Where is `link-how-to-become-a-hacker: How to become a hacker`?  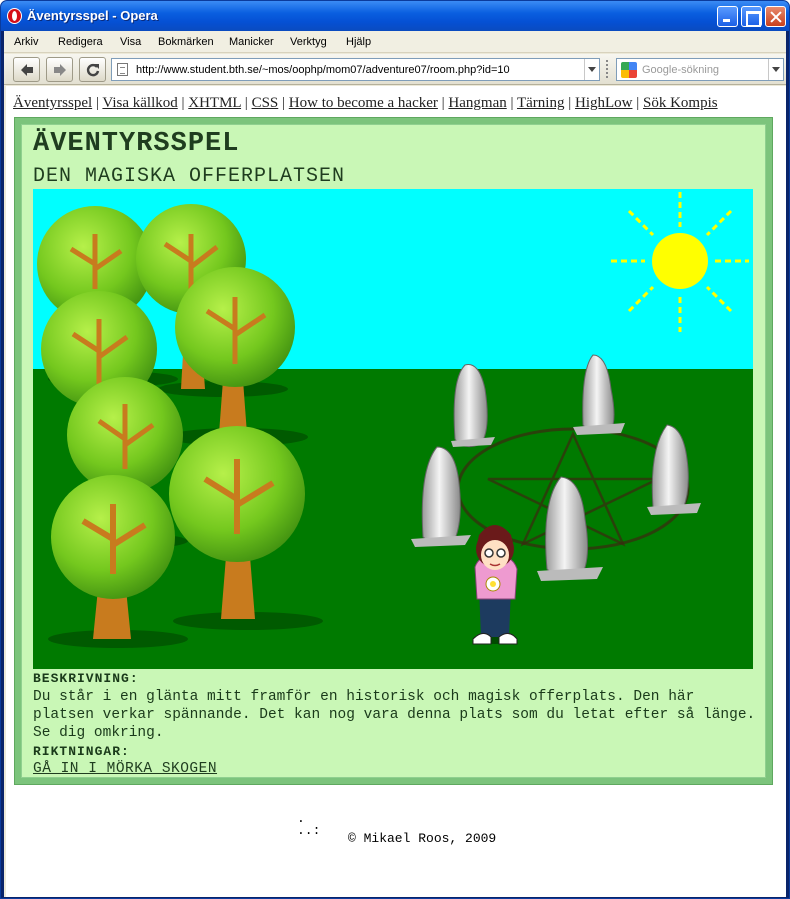 link-how-to-become-a-hacker: How to become a hacker is located at coordinates (363, 103).